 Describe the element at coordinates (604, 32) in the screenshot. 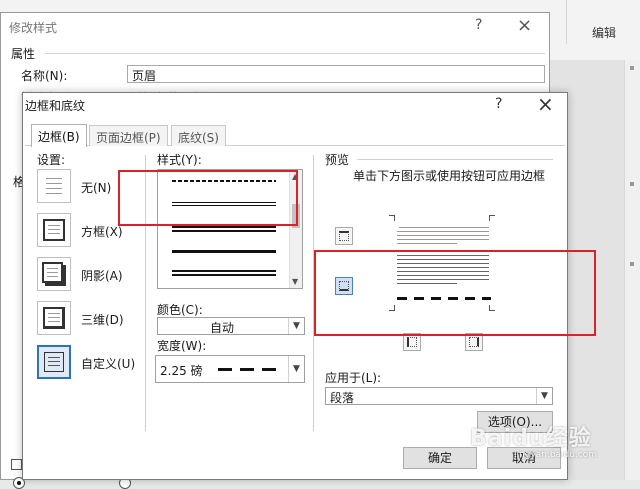

I see `ribbon-group-edit-label: 编辑` at that location.